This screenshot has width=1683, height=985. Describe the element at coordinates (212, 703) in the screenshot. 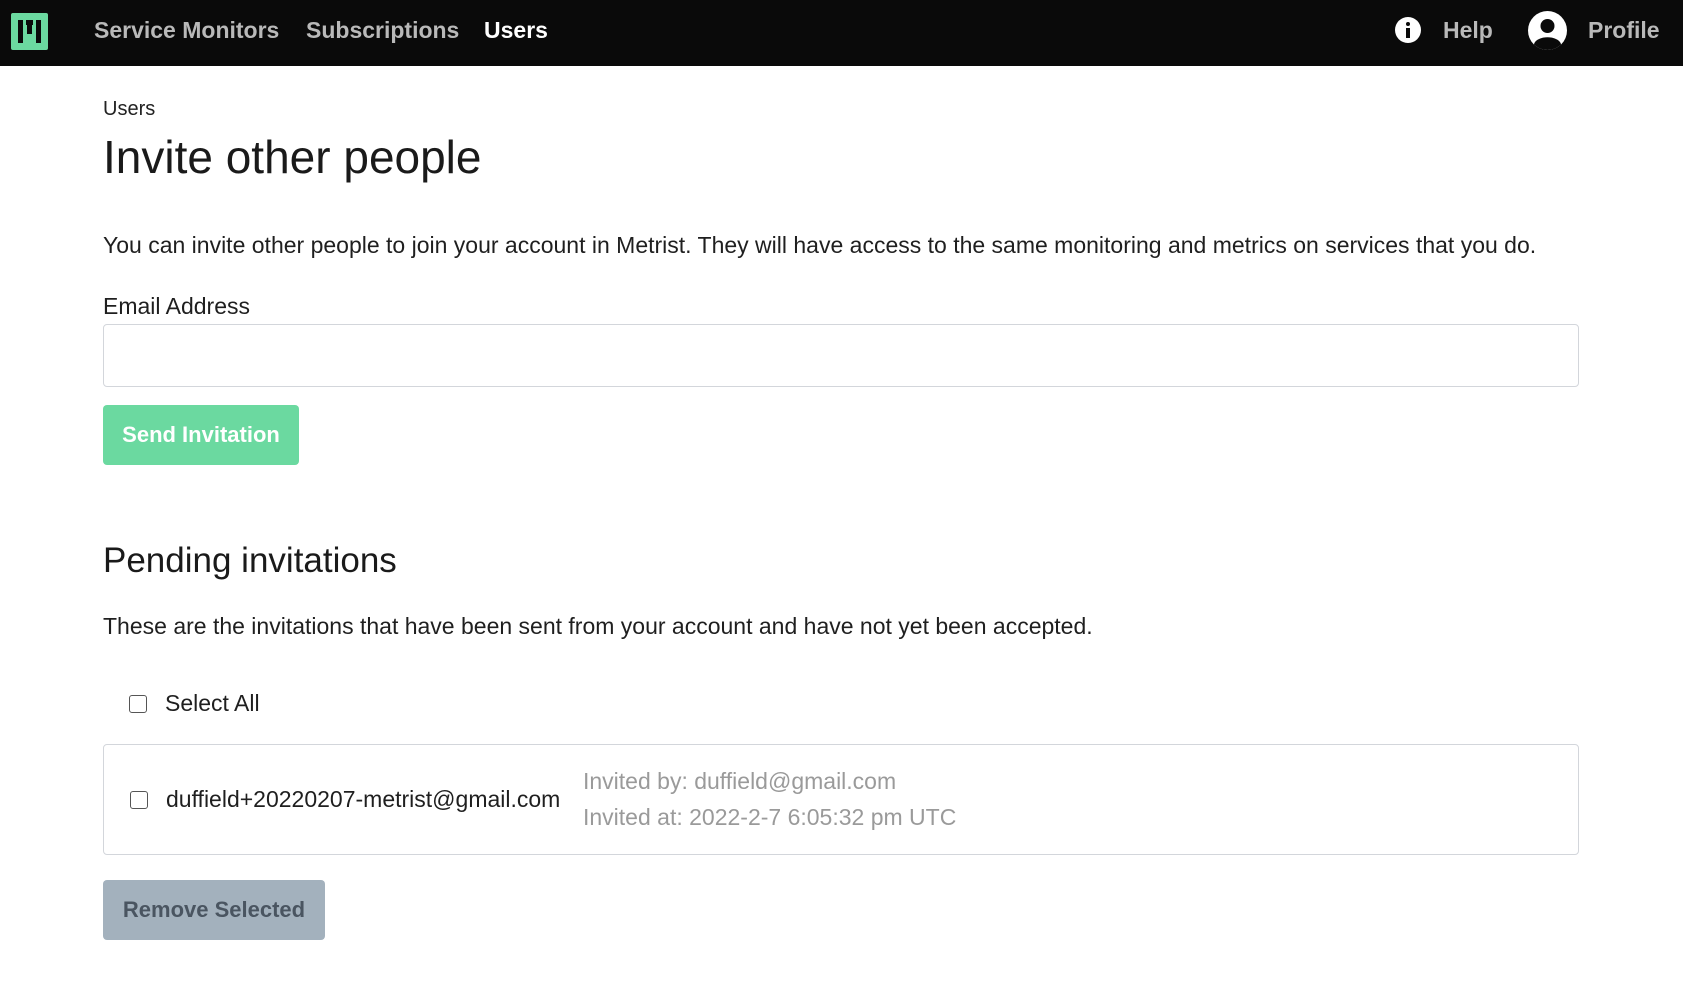

I see `select-all-label: Select All` at that location.